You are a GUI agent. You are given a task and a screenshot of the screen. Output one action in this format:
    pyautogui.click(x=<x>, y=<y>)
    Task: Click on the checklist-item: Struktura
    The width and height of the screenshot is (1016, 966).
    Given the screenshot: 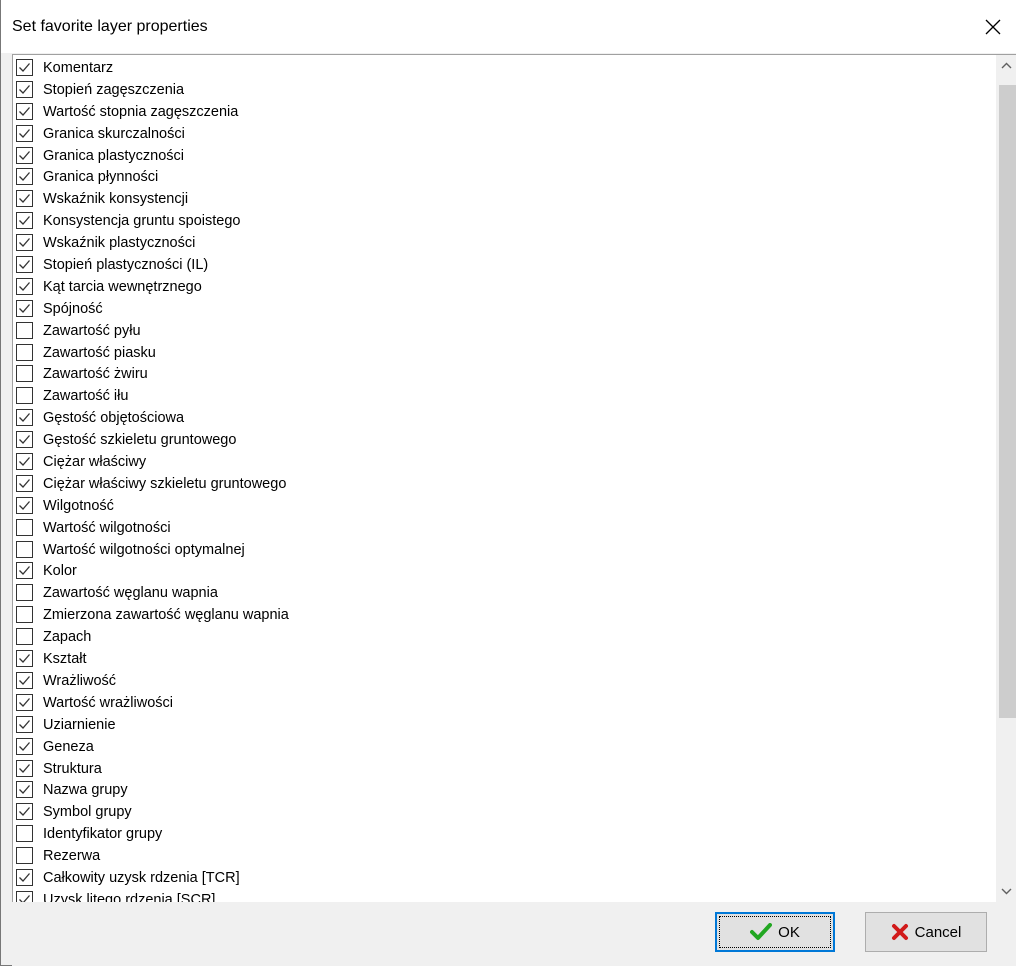 What is the action you would take?
    pyautogui.click(x=505, y=769)
    